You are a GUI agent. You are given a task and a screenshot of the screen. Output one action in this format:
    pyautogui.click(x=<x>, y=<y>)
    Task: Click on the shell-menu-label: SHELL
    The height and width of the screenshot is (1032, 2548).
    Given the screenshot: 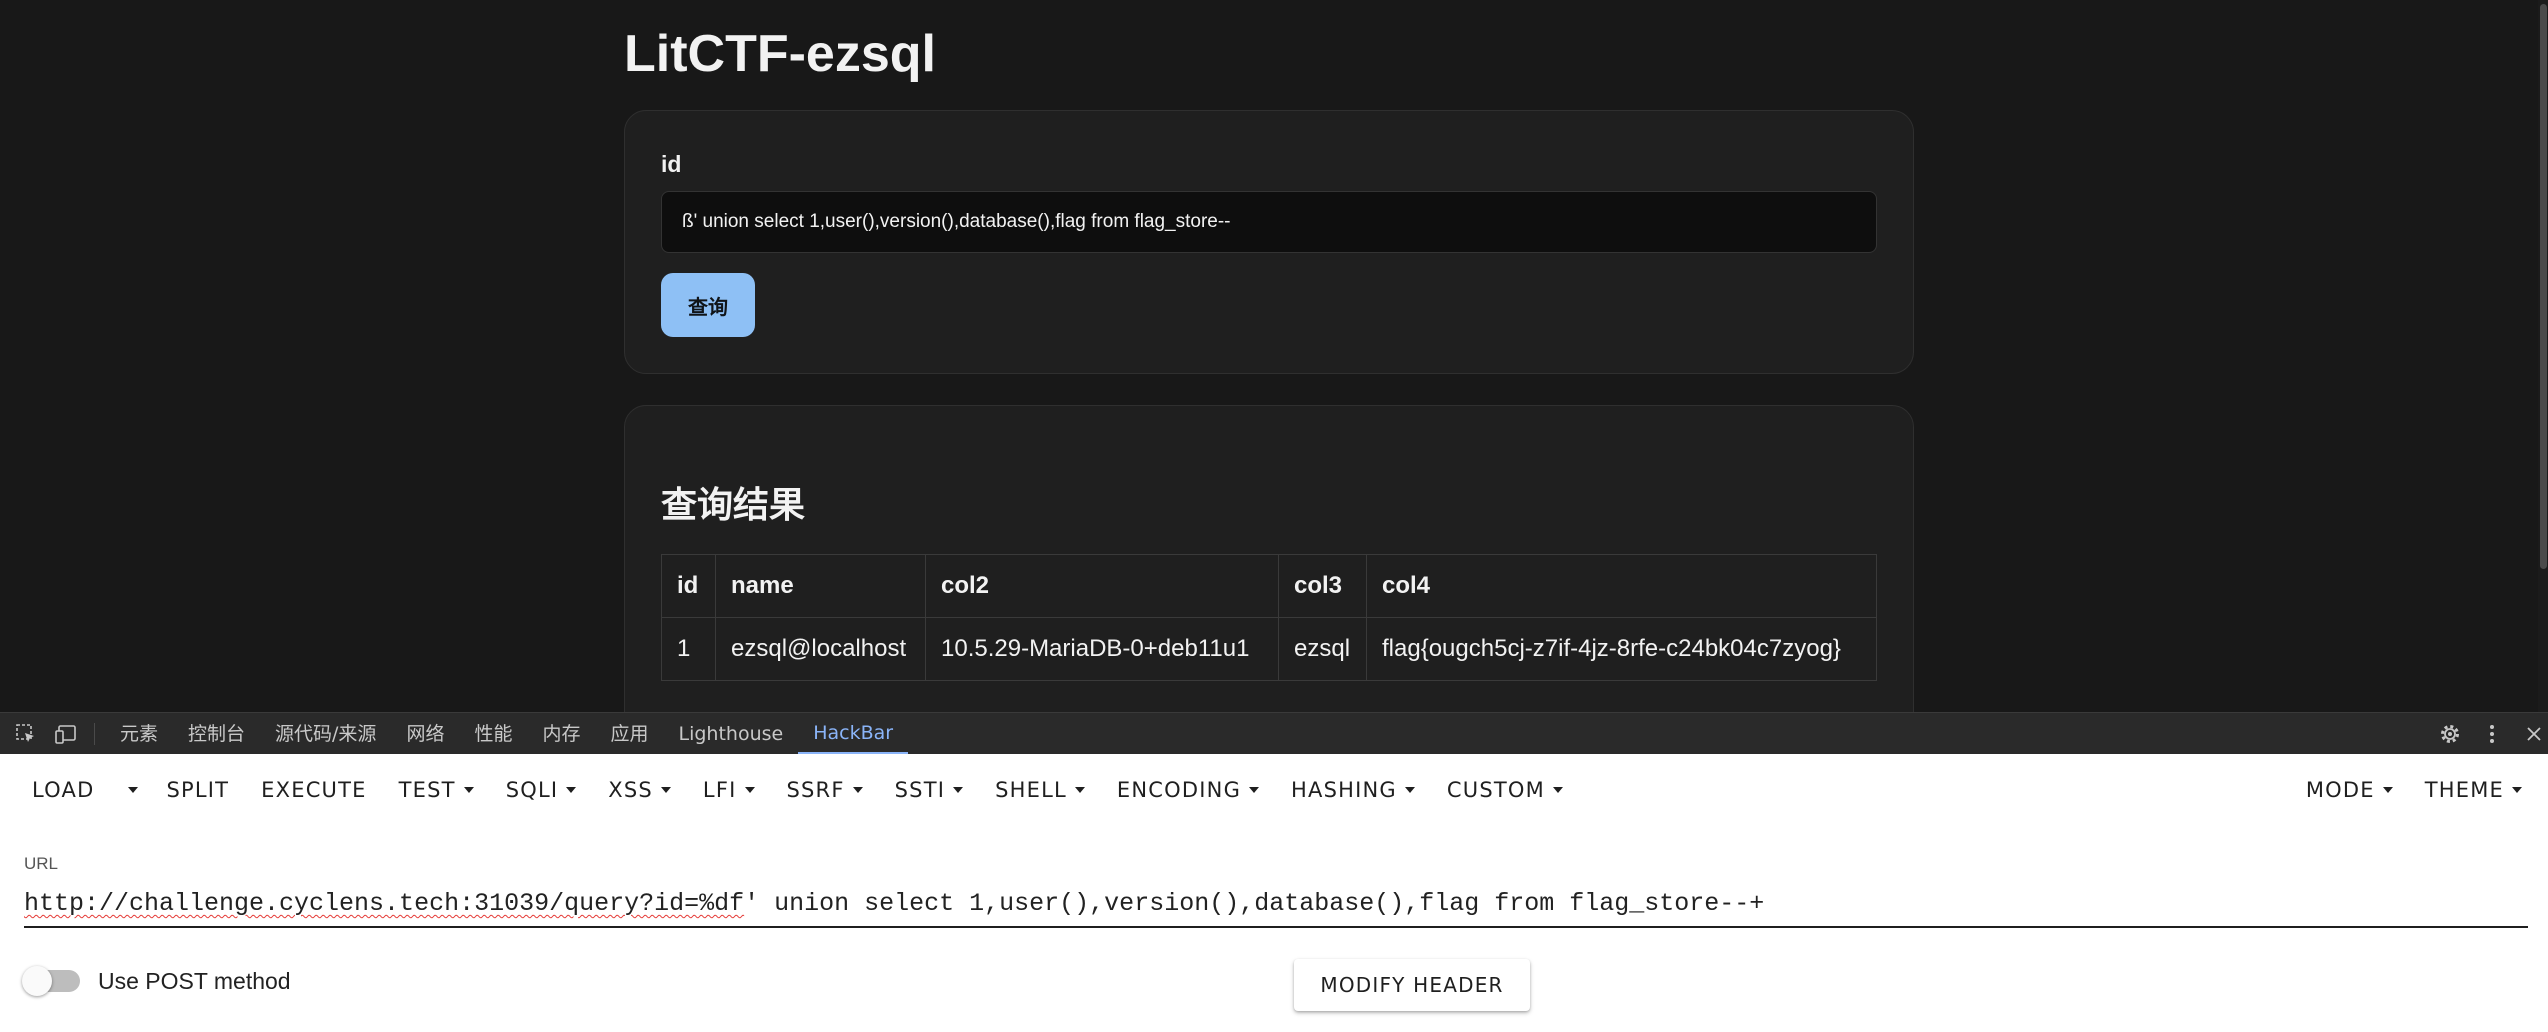 What is the action you would take?
    pyautogui.click(x=1031, y=790)
    